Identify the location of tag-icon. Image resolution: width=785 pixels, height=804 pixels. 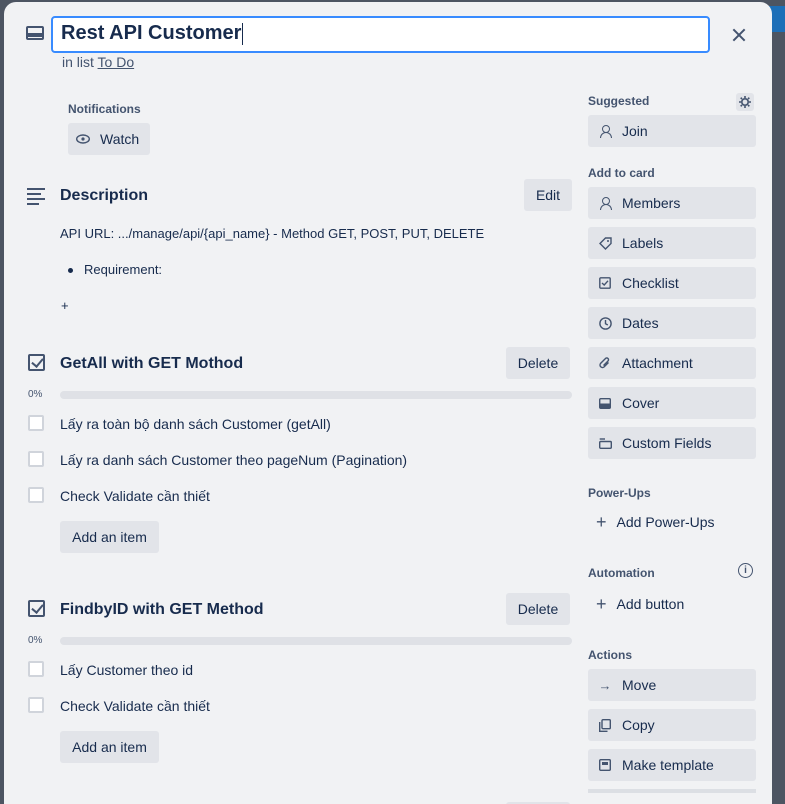
(605, 243).